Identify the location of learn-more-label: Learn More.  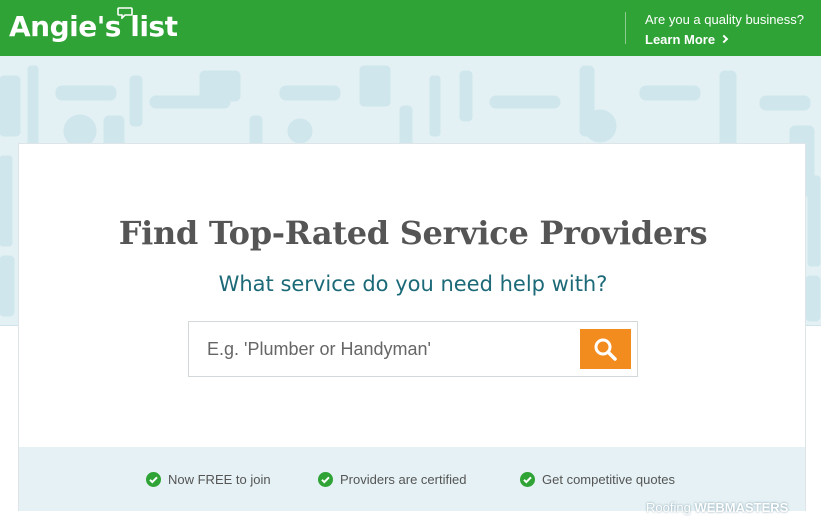
(680, 39).